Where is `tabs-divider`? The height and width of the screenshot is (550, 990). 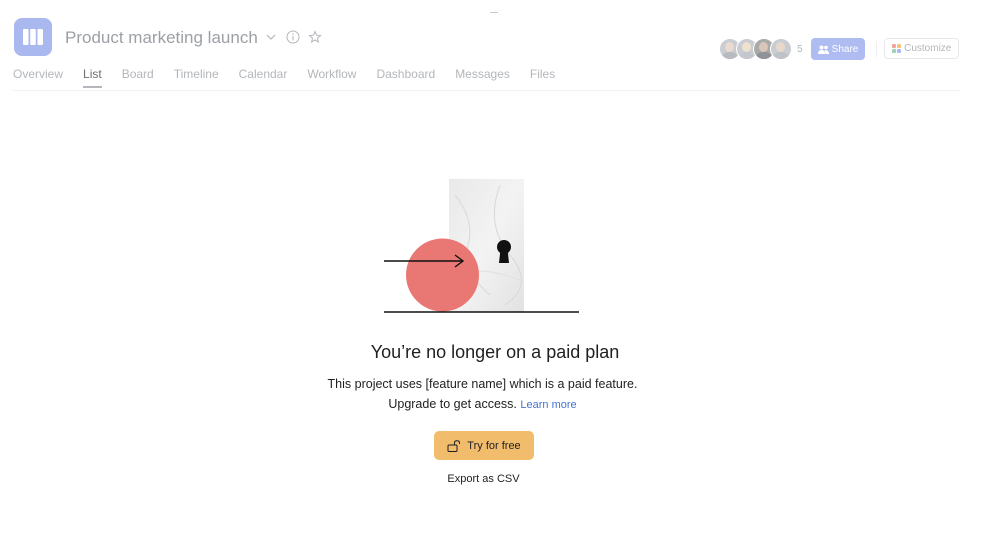
tabs-divider is located at coordinates (486, 90).